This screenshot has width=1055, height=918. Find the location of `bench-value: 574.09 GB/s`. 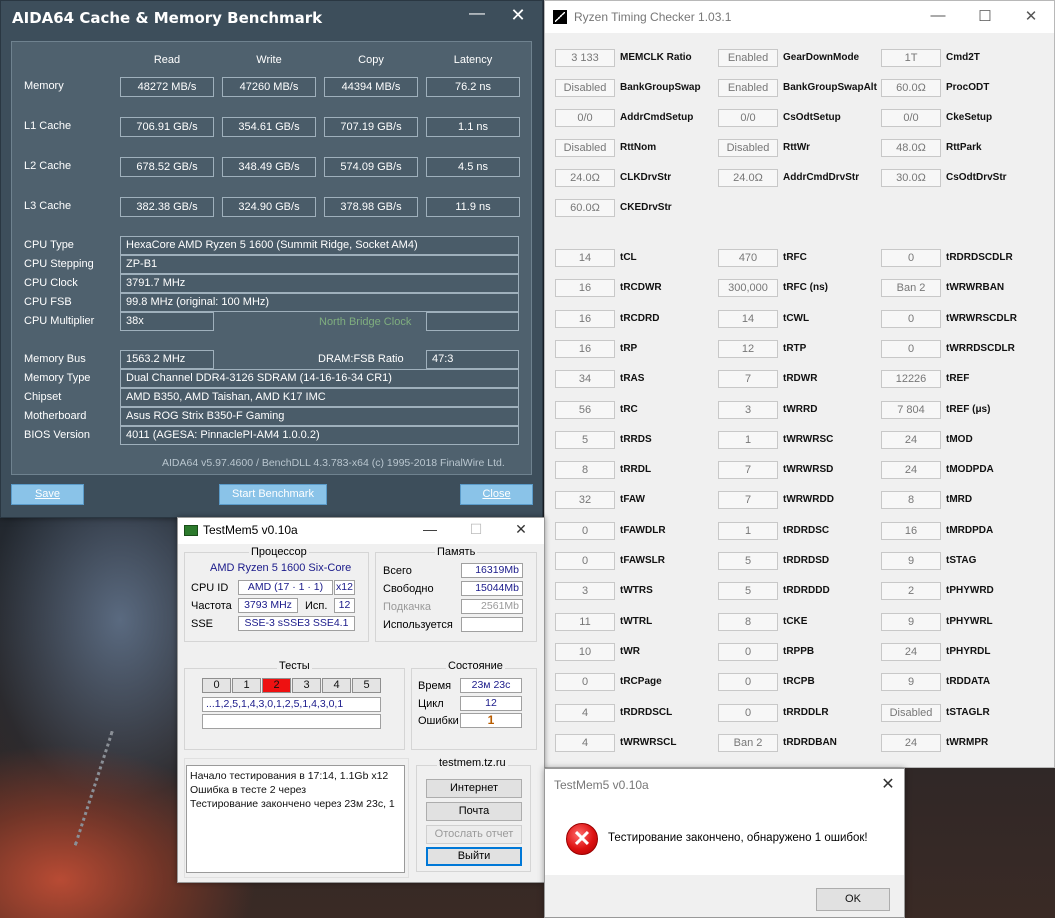

bench-value: 574.09 GB/s is located at coordinates (371, 167).